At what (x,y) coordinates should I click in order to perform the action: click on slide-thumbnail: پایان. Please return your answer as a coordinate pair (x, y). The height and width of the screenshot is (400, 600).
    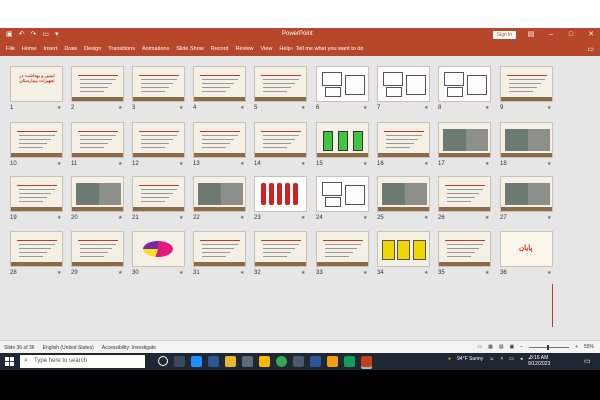
    Looking at the image, I should click on (526, 249).